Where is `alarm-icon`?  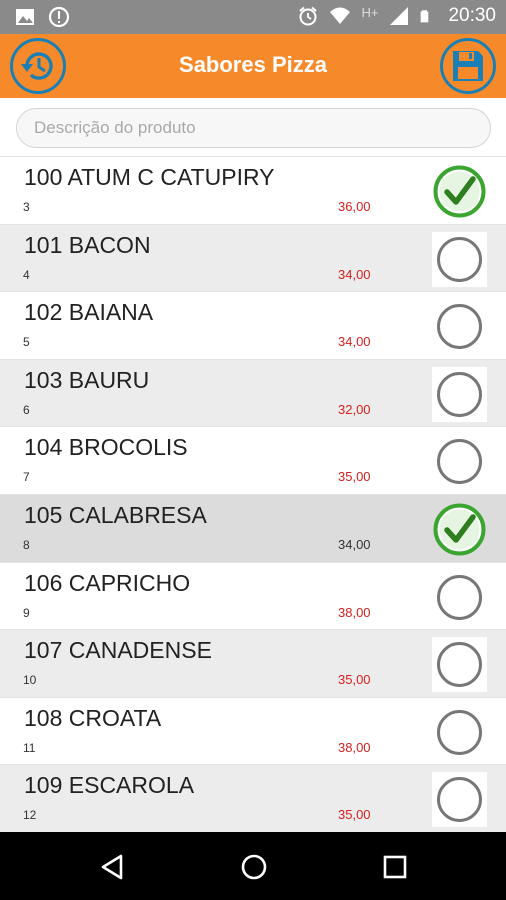
alarm-icon is located at coordinates (308, 16).